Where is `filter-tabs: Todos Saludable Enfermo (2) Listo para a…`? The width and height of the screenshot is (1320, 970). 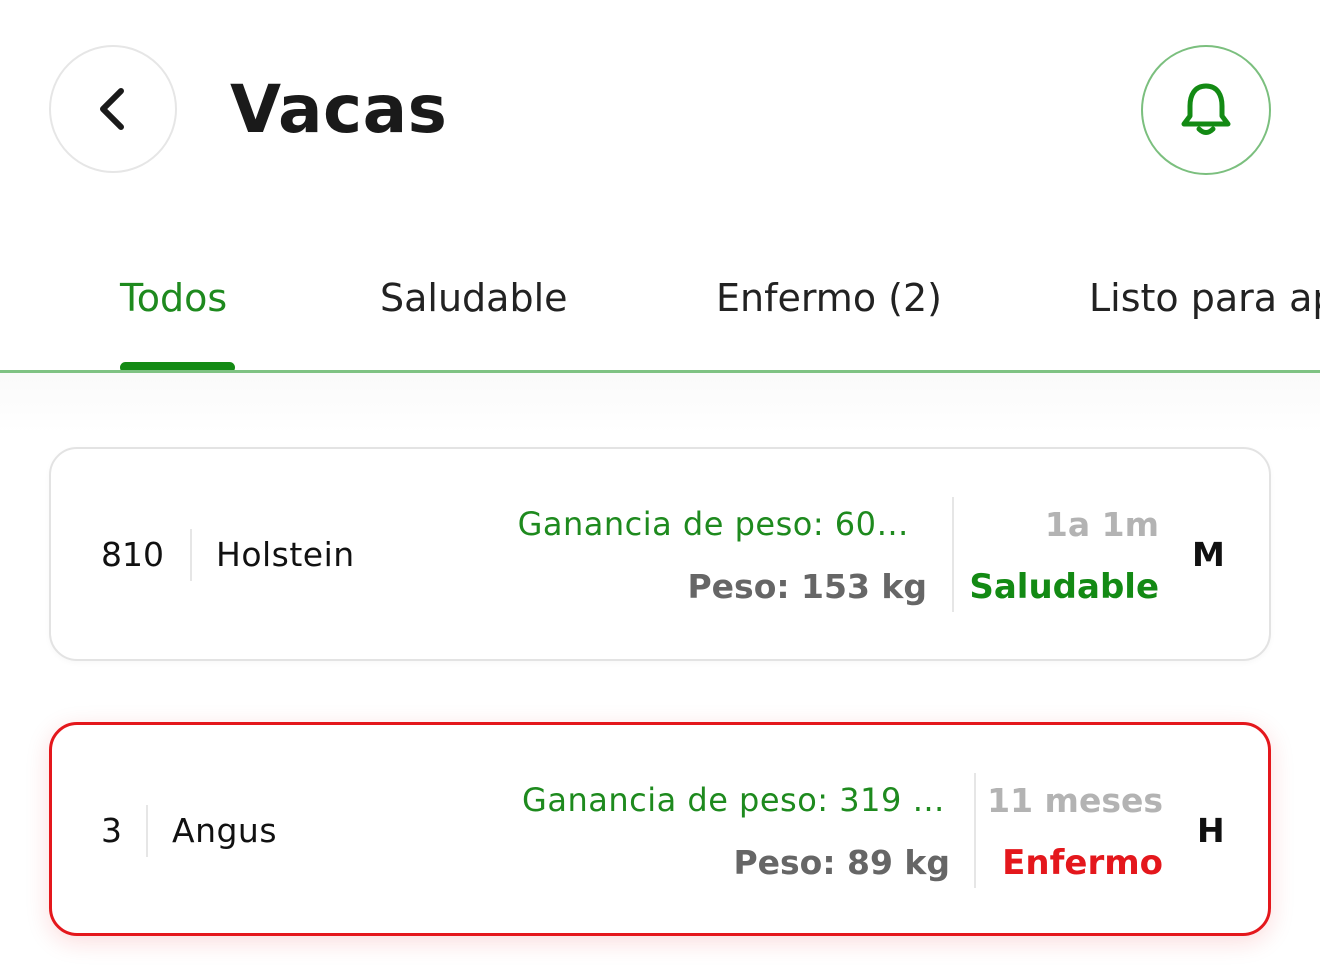
filter-tabs: Todos Saludable Enfermo (2) Listo para a… is located at coordinates (660, 312).